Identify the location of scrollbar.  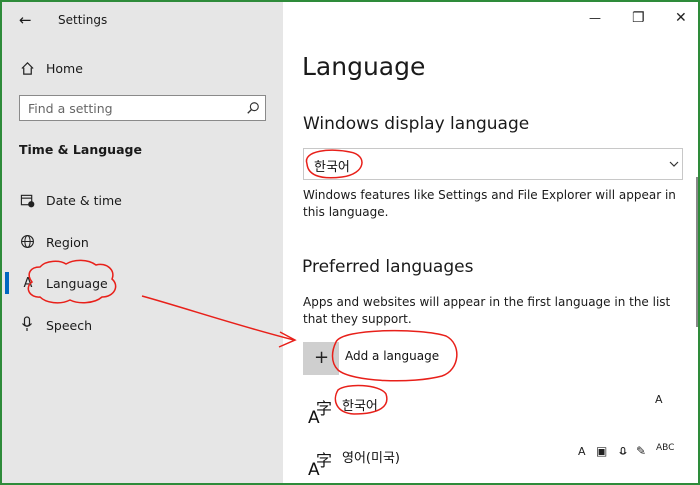
(697, 252).